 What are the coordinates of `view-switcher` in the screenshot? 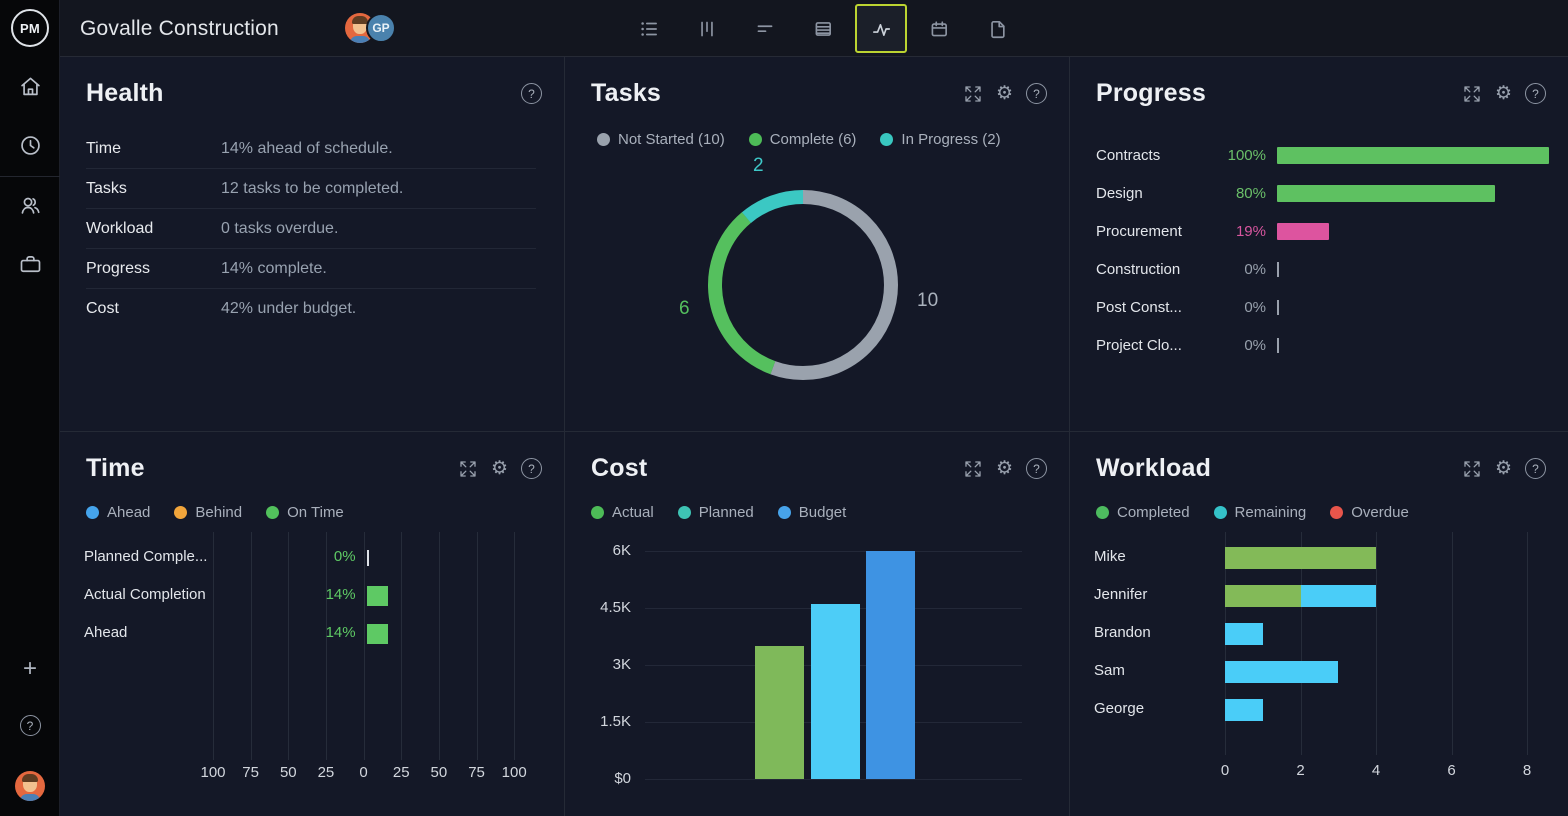 It's located at (823, 28).